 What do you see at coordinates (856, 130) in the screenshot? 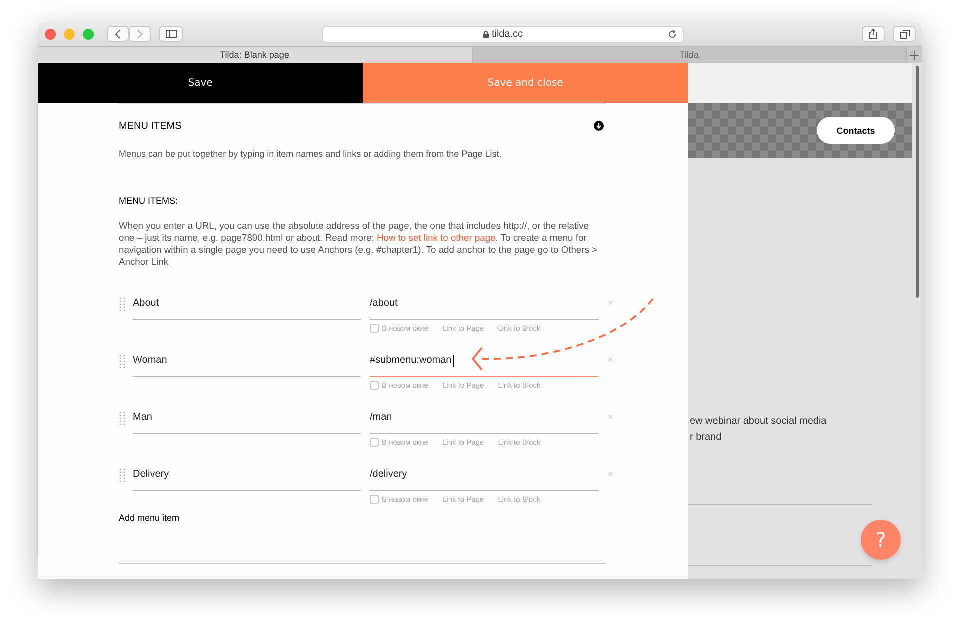
I see `contacts-button: Contacts` at bounding box center [856, 130].